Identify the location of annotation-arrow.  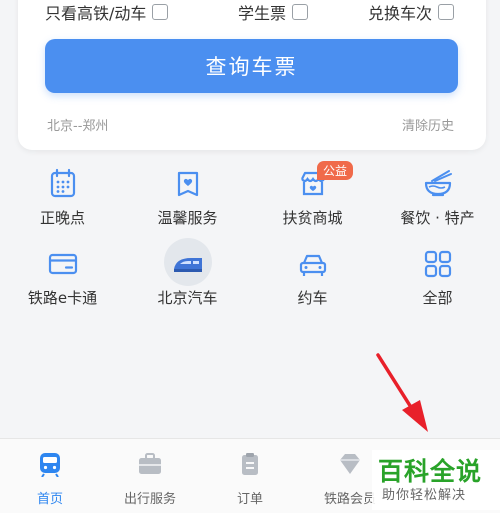
(402, 392).